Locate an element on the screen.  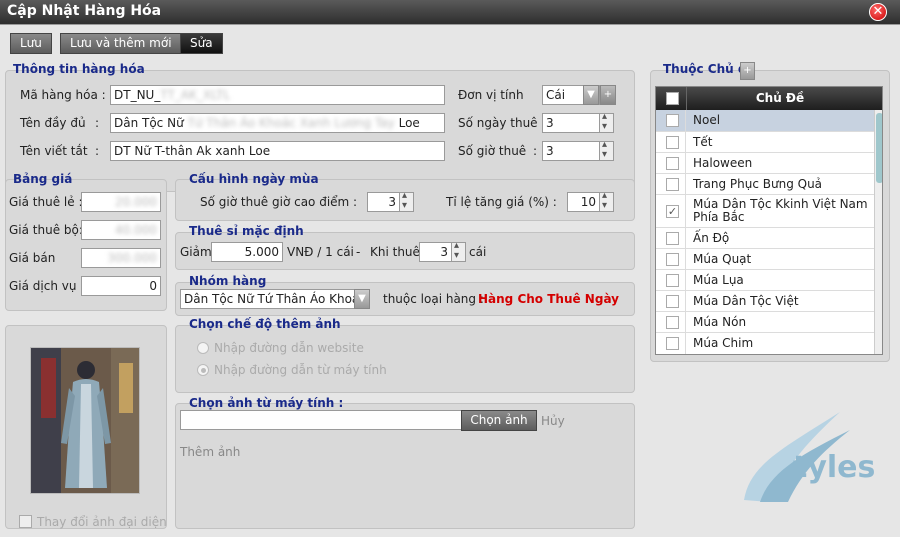
unit-dropdown-button: ▼ is located at coordinates (591, 95).